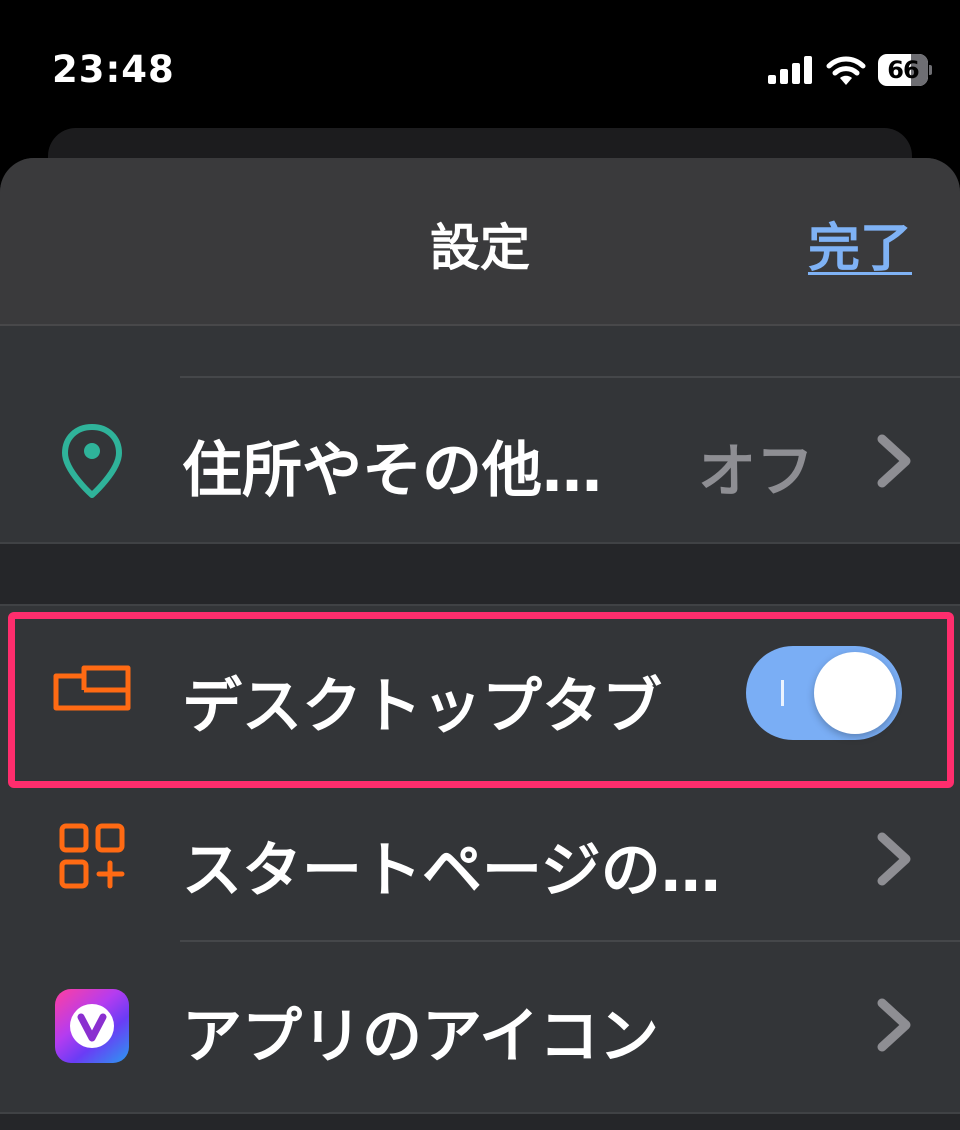  I want to click on address-row: 住所やその他… オフ, so click(480, 461).